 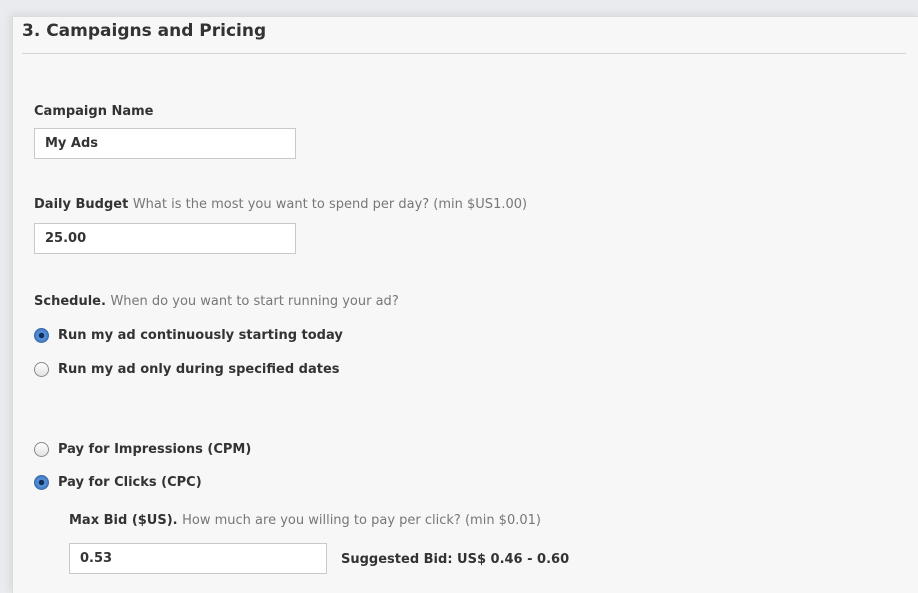 What do you see at coordinates (81, 204) in the screenshot?
I see `daily-budget-label-text: Daily Budget` at bounding box center [81, 204].